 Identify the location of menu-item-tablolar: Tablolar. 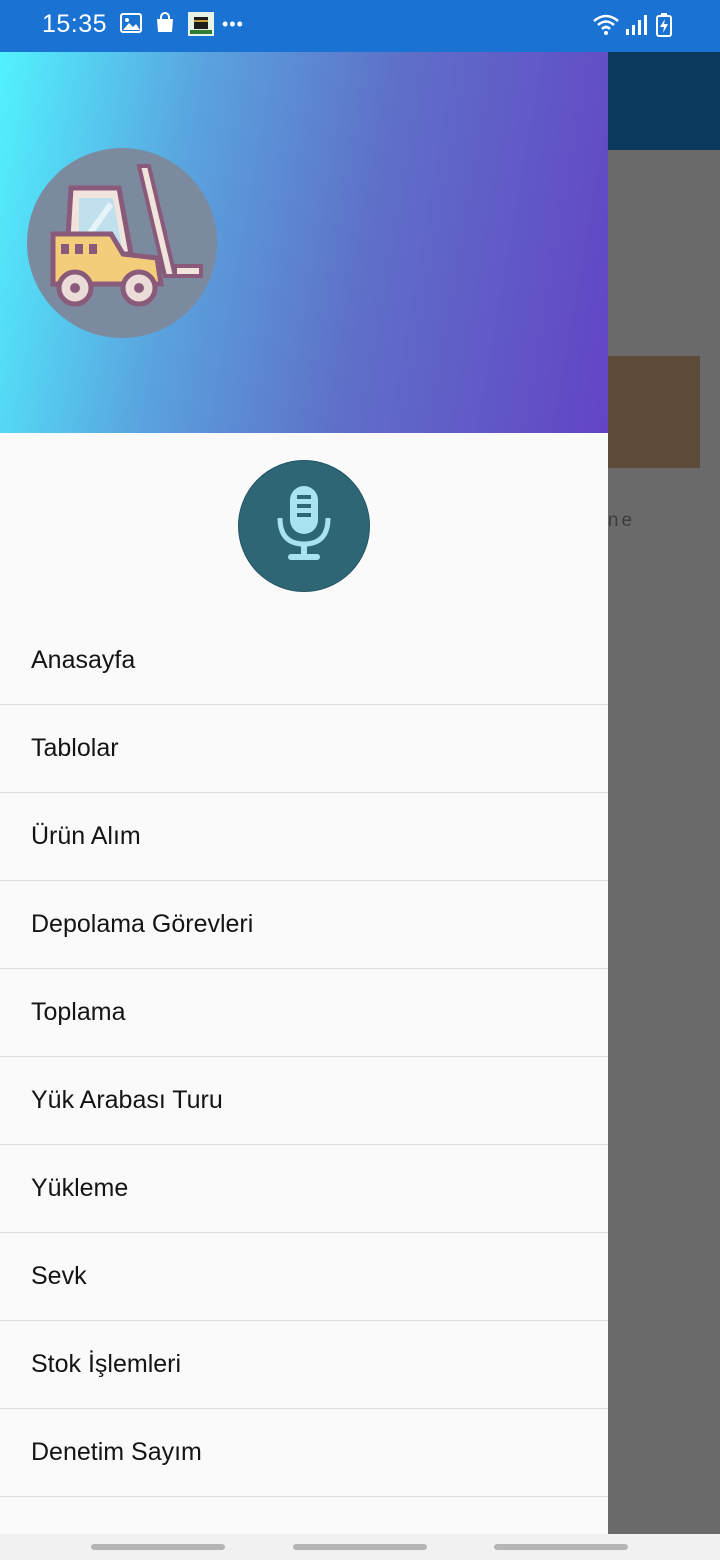
(304, 749).